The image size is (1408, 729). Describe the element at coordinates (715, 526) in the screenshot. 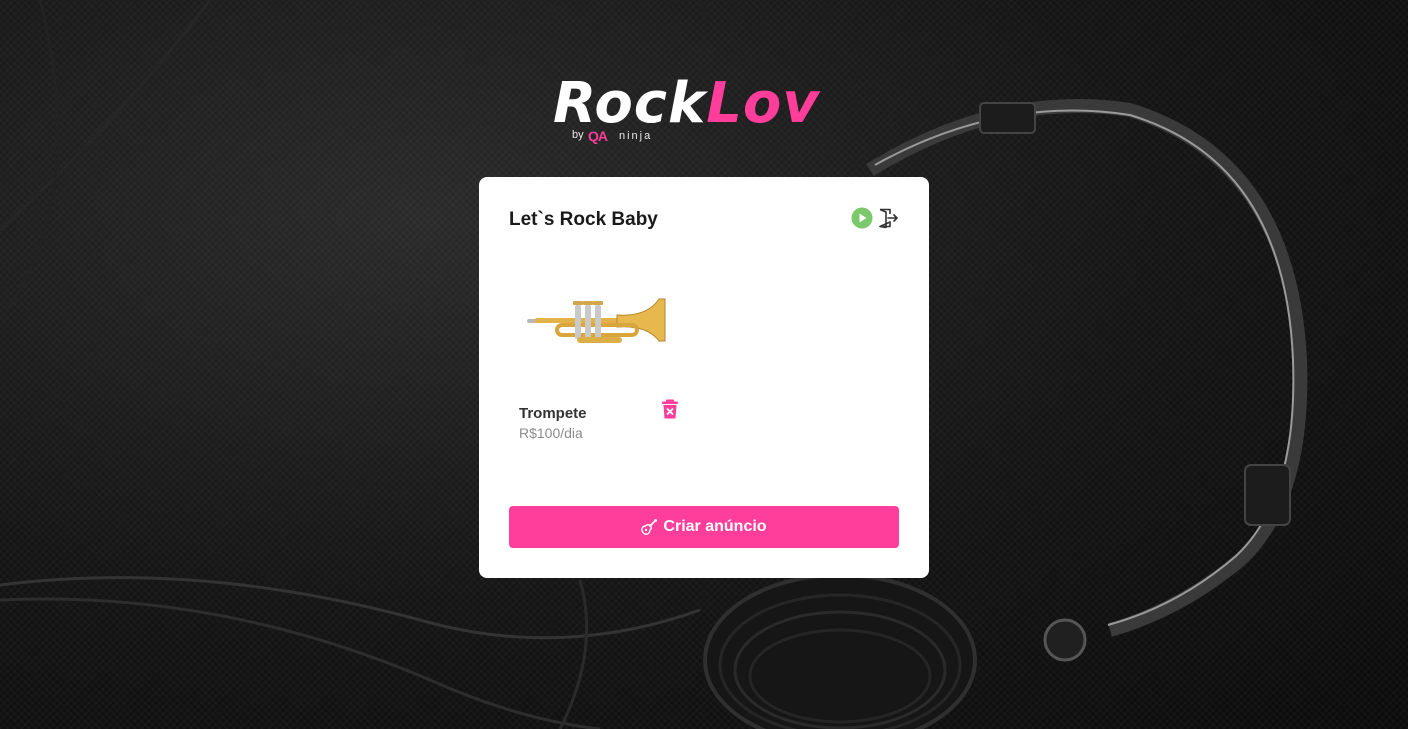

I see `create-ad-button-label: Criar anúncio` at that location.